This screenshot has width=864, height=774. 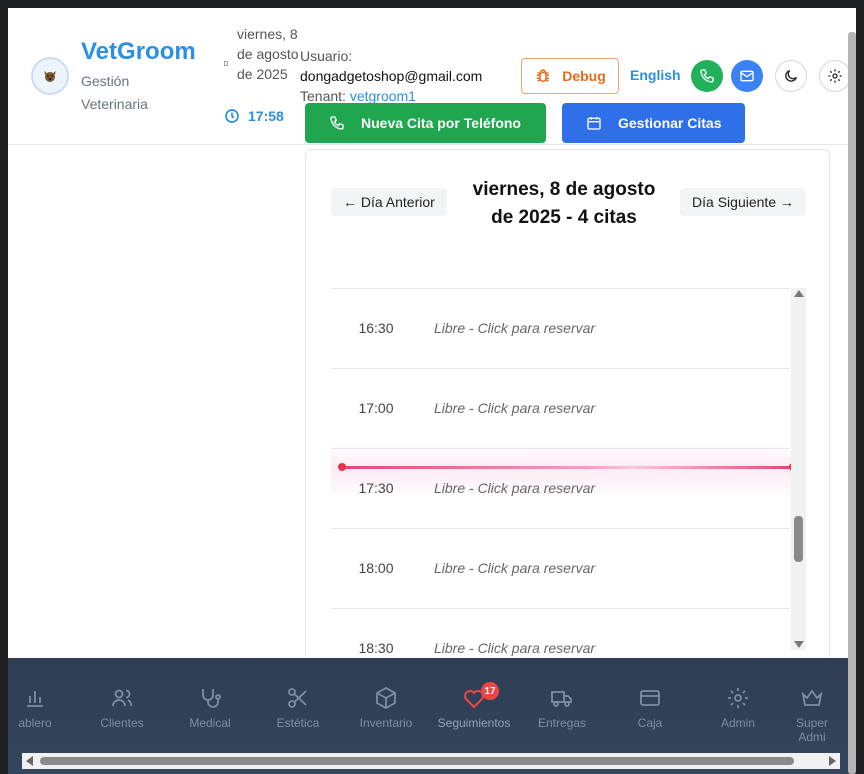 What do you see at coordinates (474, 706) in the screenshot?
I see `nav-item-follow-ups: 17 Seguimientos` at bounding box center [474, 706].